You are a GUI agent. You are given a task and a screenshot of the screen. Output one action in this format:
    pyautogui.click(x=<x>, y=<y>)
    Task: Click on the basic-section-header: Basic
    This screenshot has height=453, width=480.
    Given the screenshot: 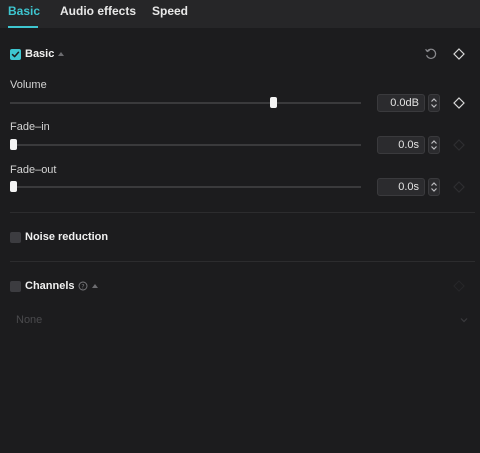 What is the action you would take?
    pyautogui.click(x=37, y=54)
    